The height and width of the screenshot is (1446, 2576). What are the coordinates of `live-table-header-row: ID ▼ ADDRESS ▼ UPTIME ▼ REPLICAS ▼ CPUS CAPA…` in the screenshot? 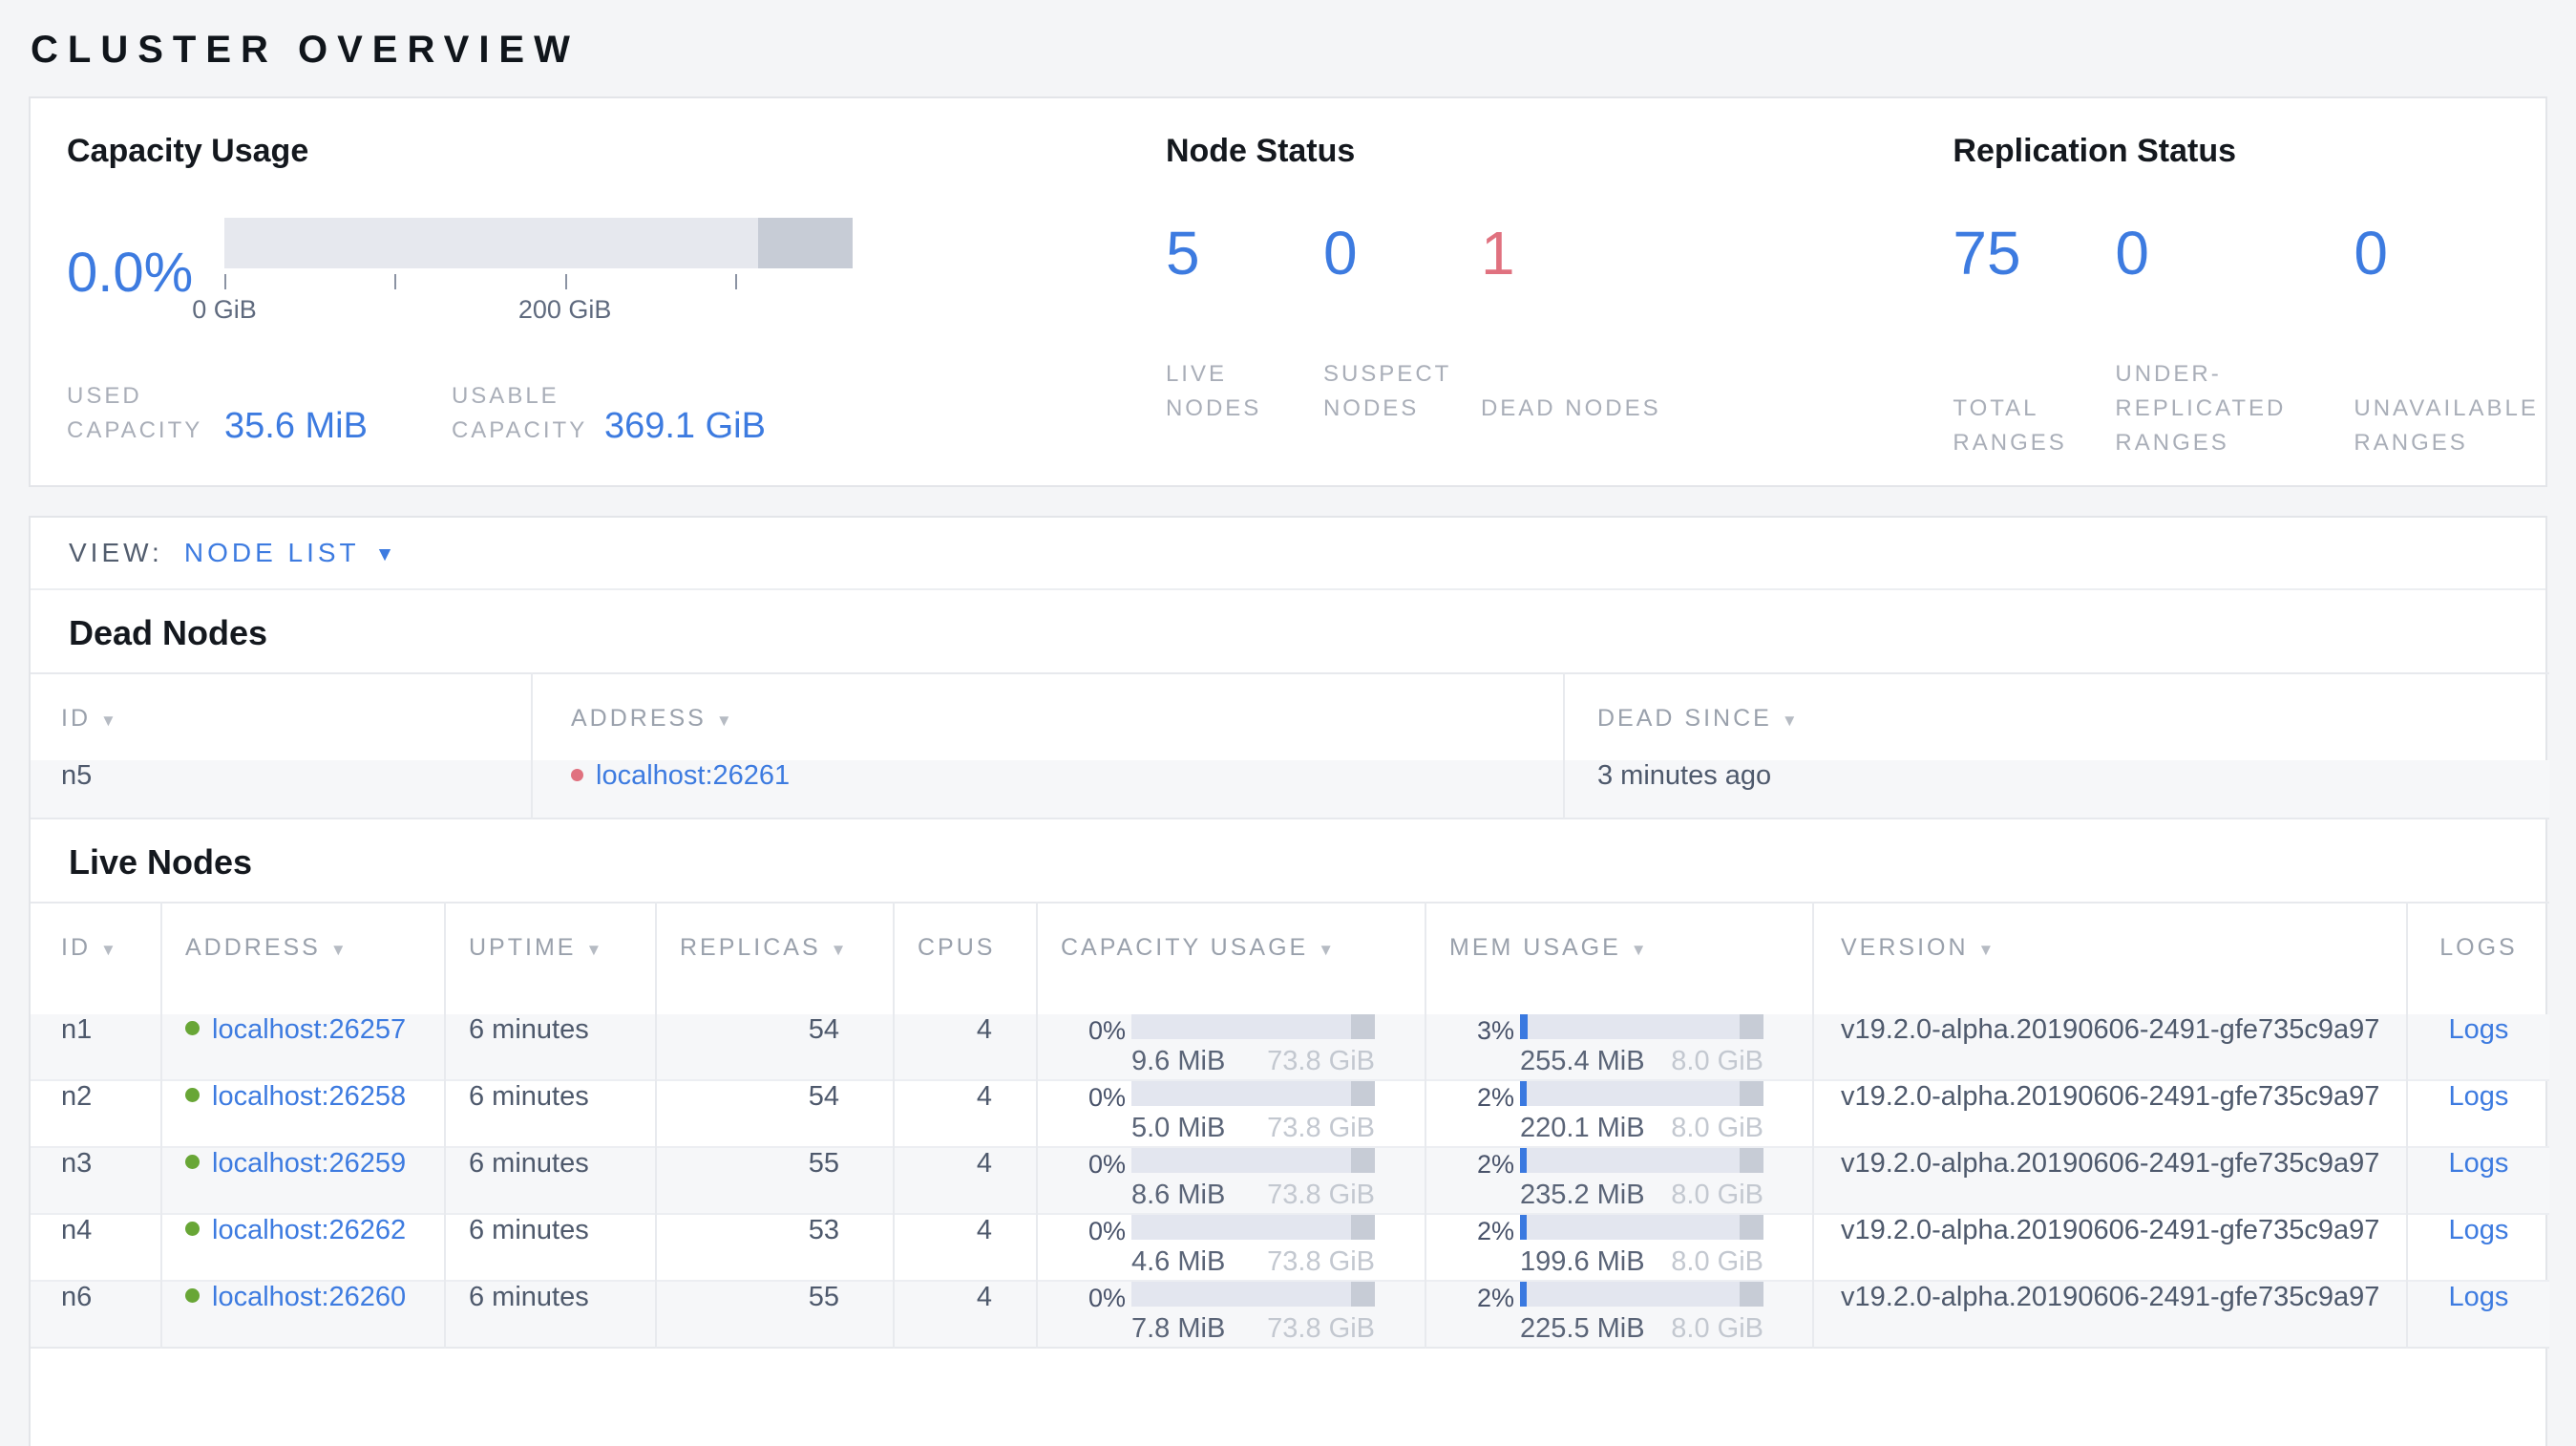 It's located at (1290, 958).